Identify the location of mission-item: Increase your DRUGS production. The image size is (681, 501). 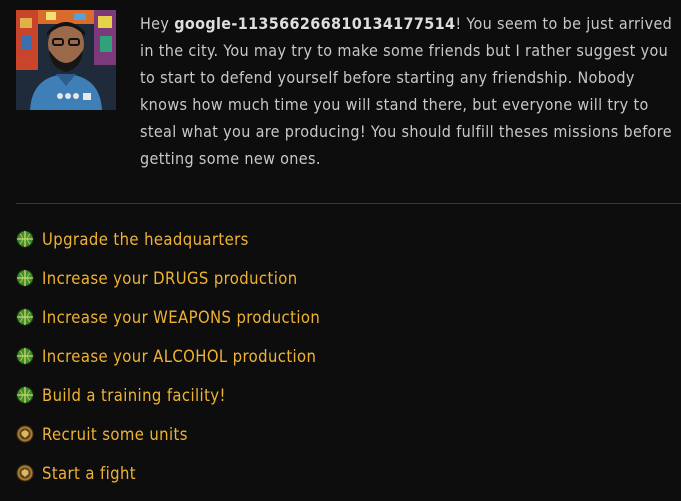
(168, 286).